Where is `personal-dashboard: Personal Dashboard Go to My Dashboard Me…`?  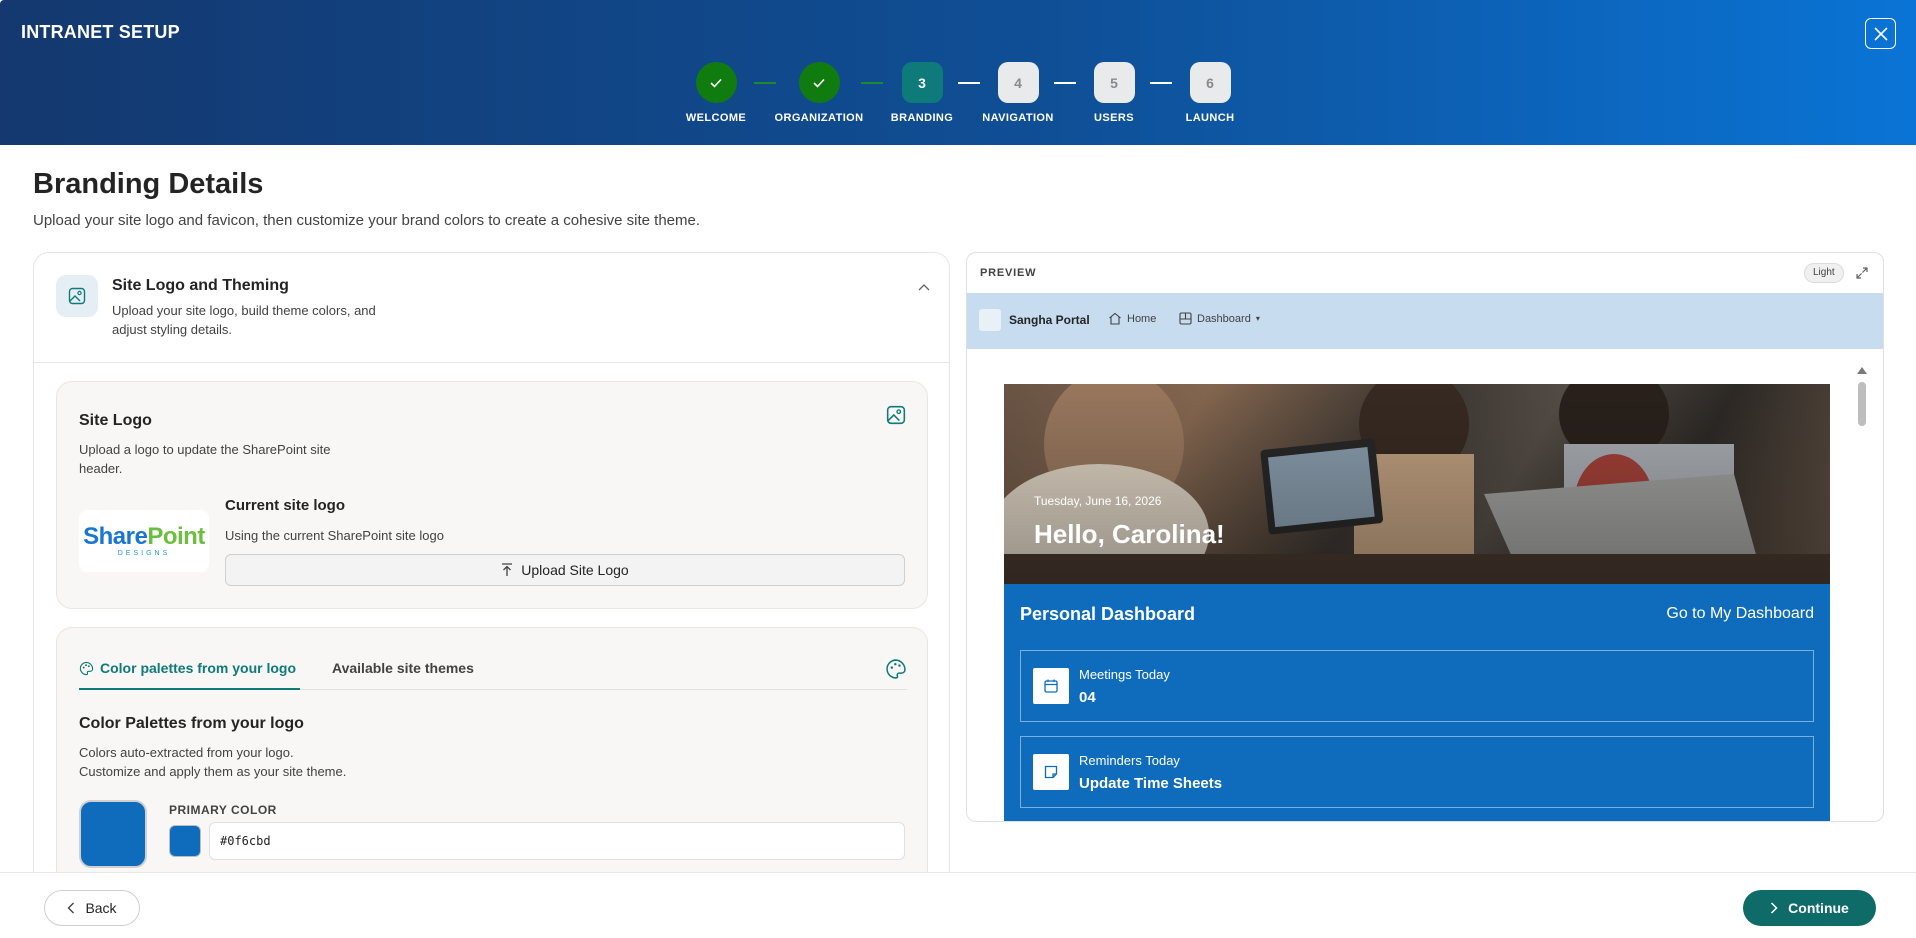 personal-dashboard: Personal Dashboard Go to My Dashboard Me… is located at coordinates (1417, 702).